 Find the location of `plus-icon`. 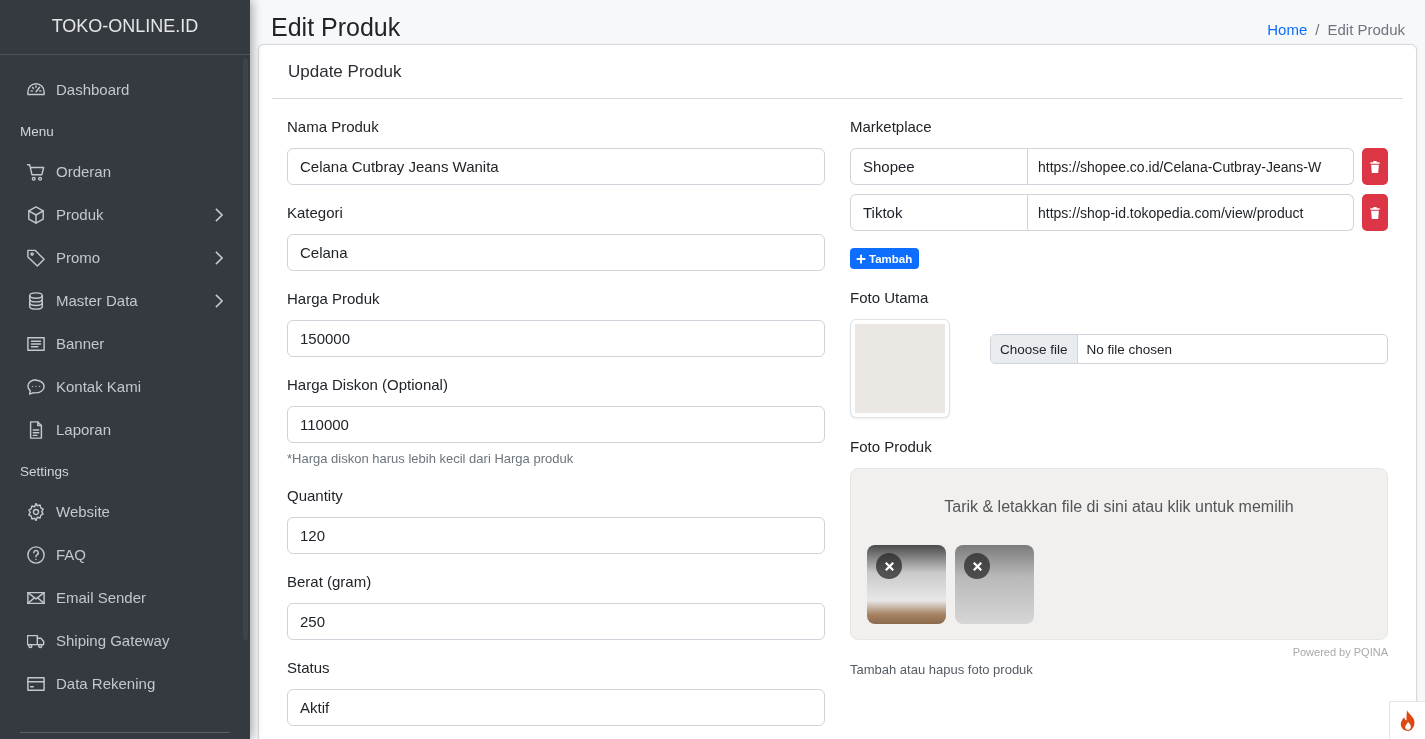

plus-icon is located at coordinates (861, 258).